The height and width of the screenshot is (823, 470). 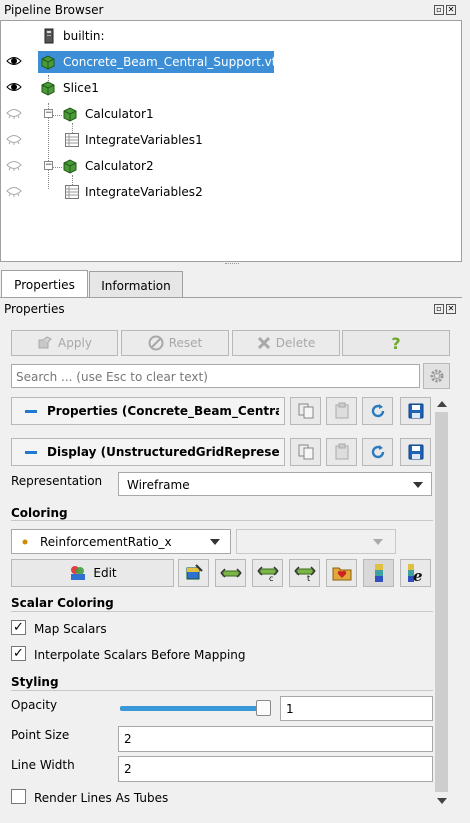 I want to click on opacity-field: 1, so click(x=356, y=708).